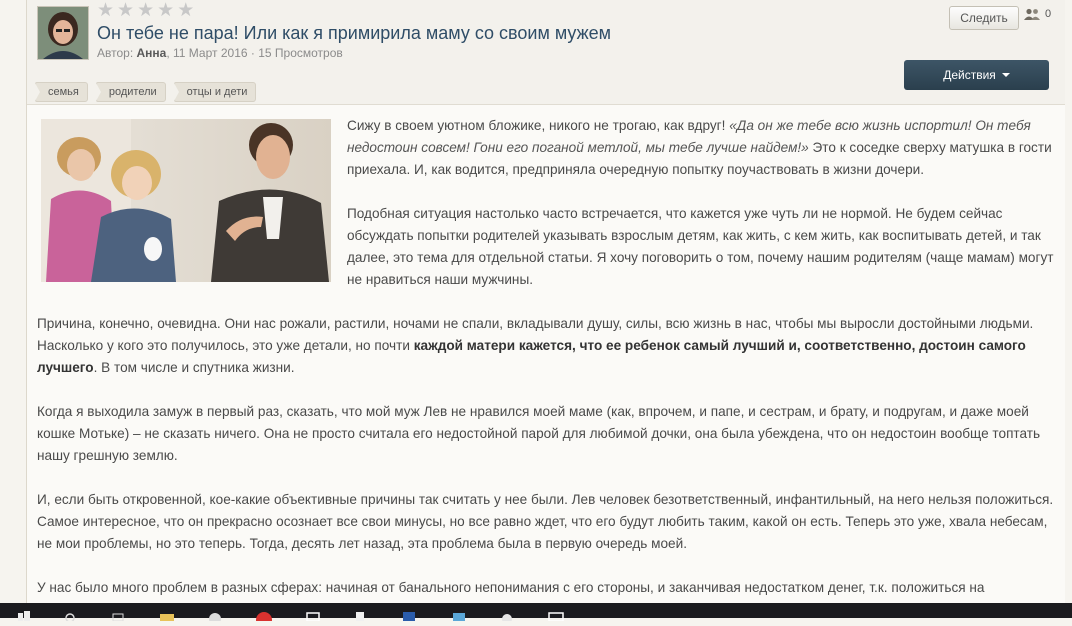  What do you see at coordinates (984, 18) in the screenshot?
I see `follow-button: Следить` at bounding box center [984, 18].